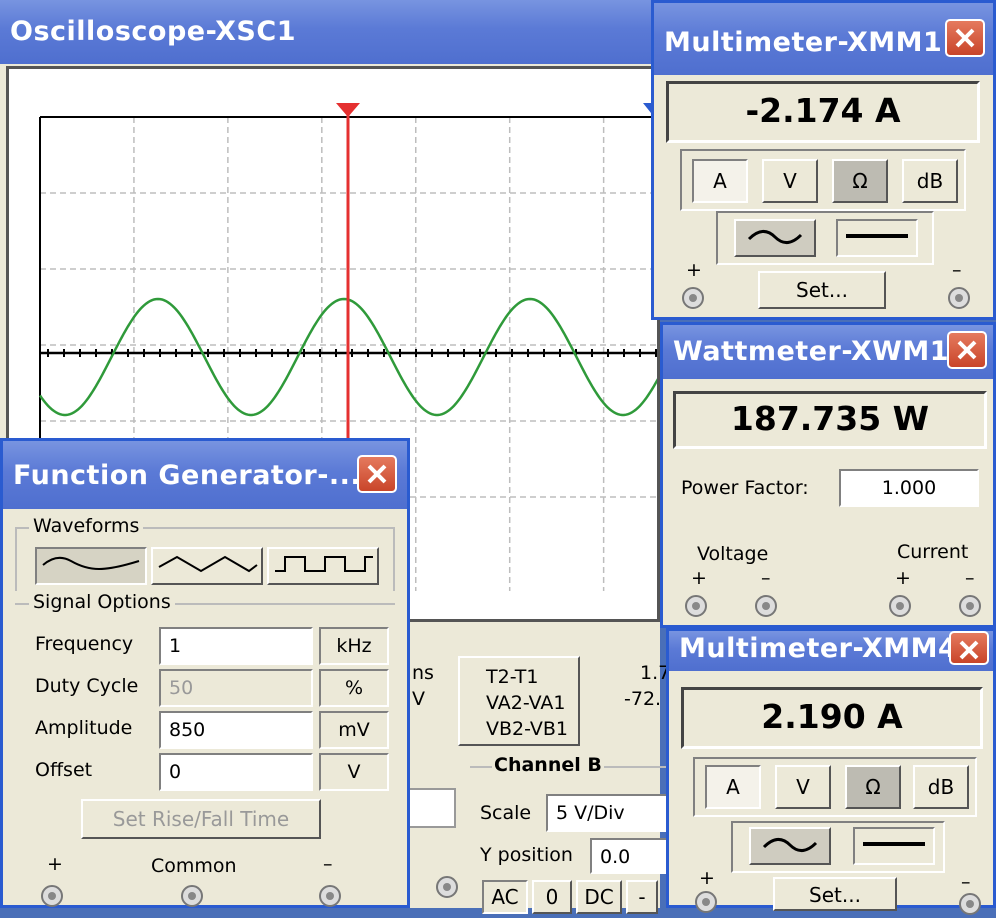  What do you see at coordinates (431, 808) in the screenshot?
I see `channel-a-field-fragment` at bounding box center [431, 808].